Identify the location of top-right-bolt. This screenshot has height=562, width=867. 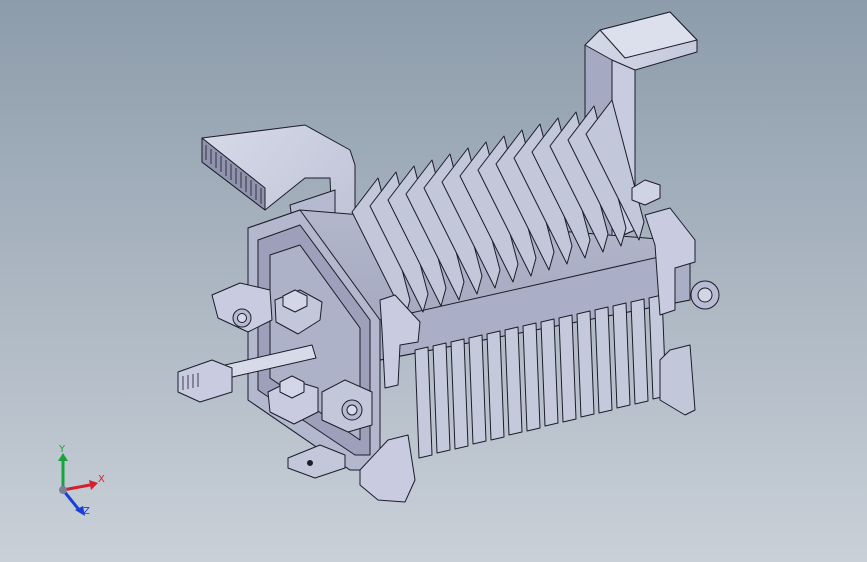
(646, 192).